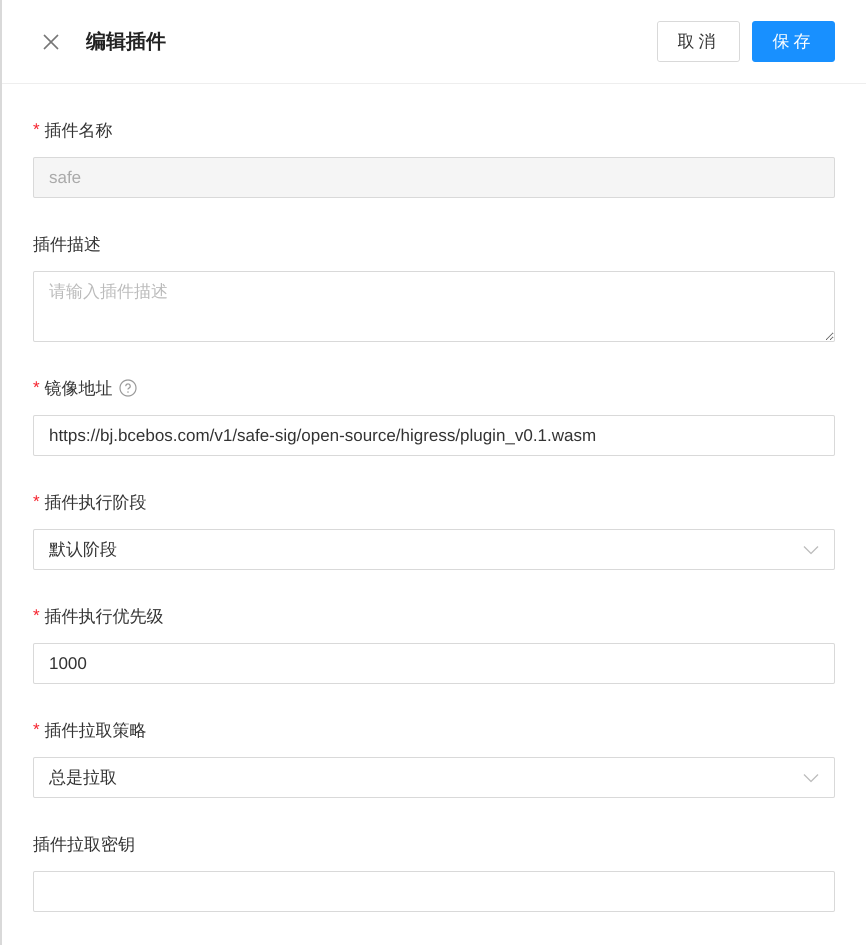 Image resolution: width=866 pixels, height=945 pixels. Describe the element at coordinates (434, 891) in the screenshot. I see `input-field` at that location.